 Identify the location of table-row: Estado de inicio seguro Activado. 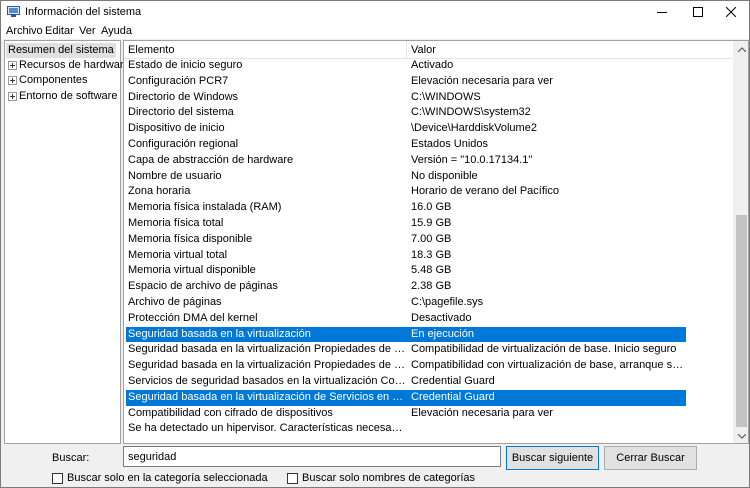
(430, 66).